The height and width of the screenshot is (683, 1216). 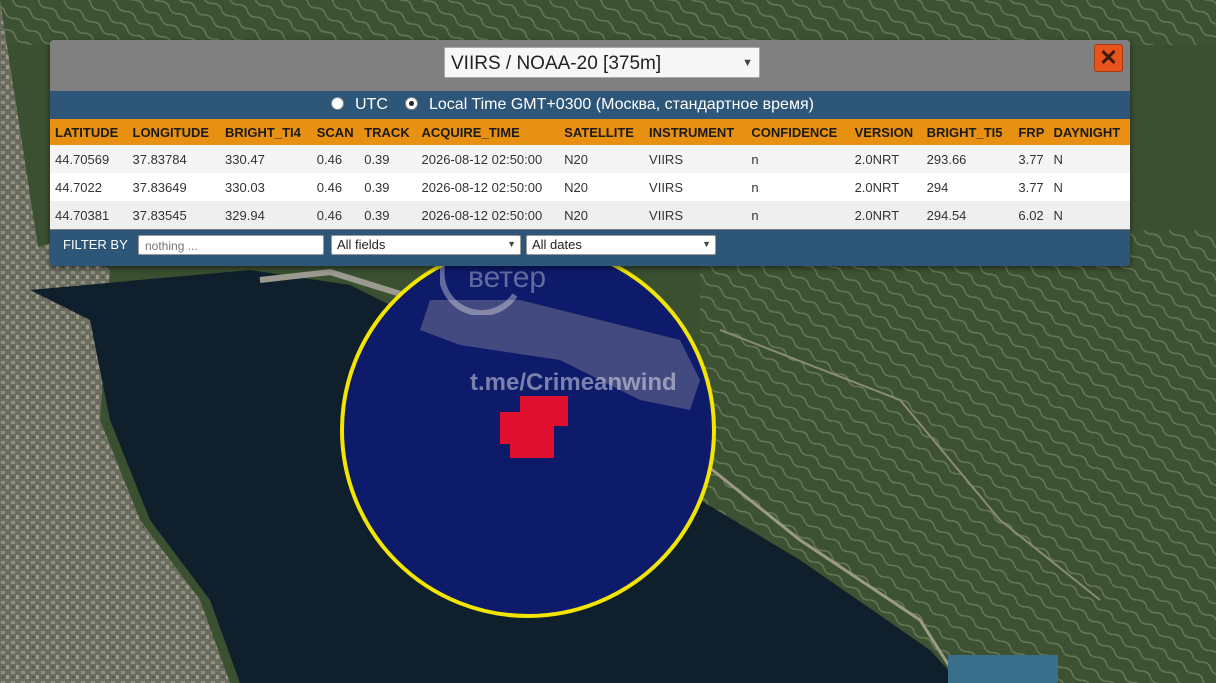 What do you see at coordinates (174, 187) in the screenshot?
I see `table-cell: 37.83649` at bounding box center [174, 187].